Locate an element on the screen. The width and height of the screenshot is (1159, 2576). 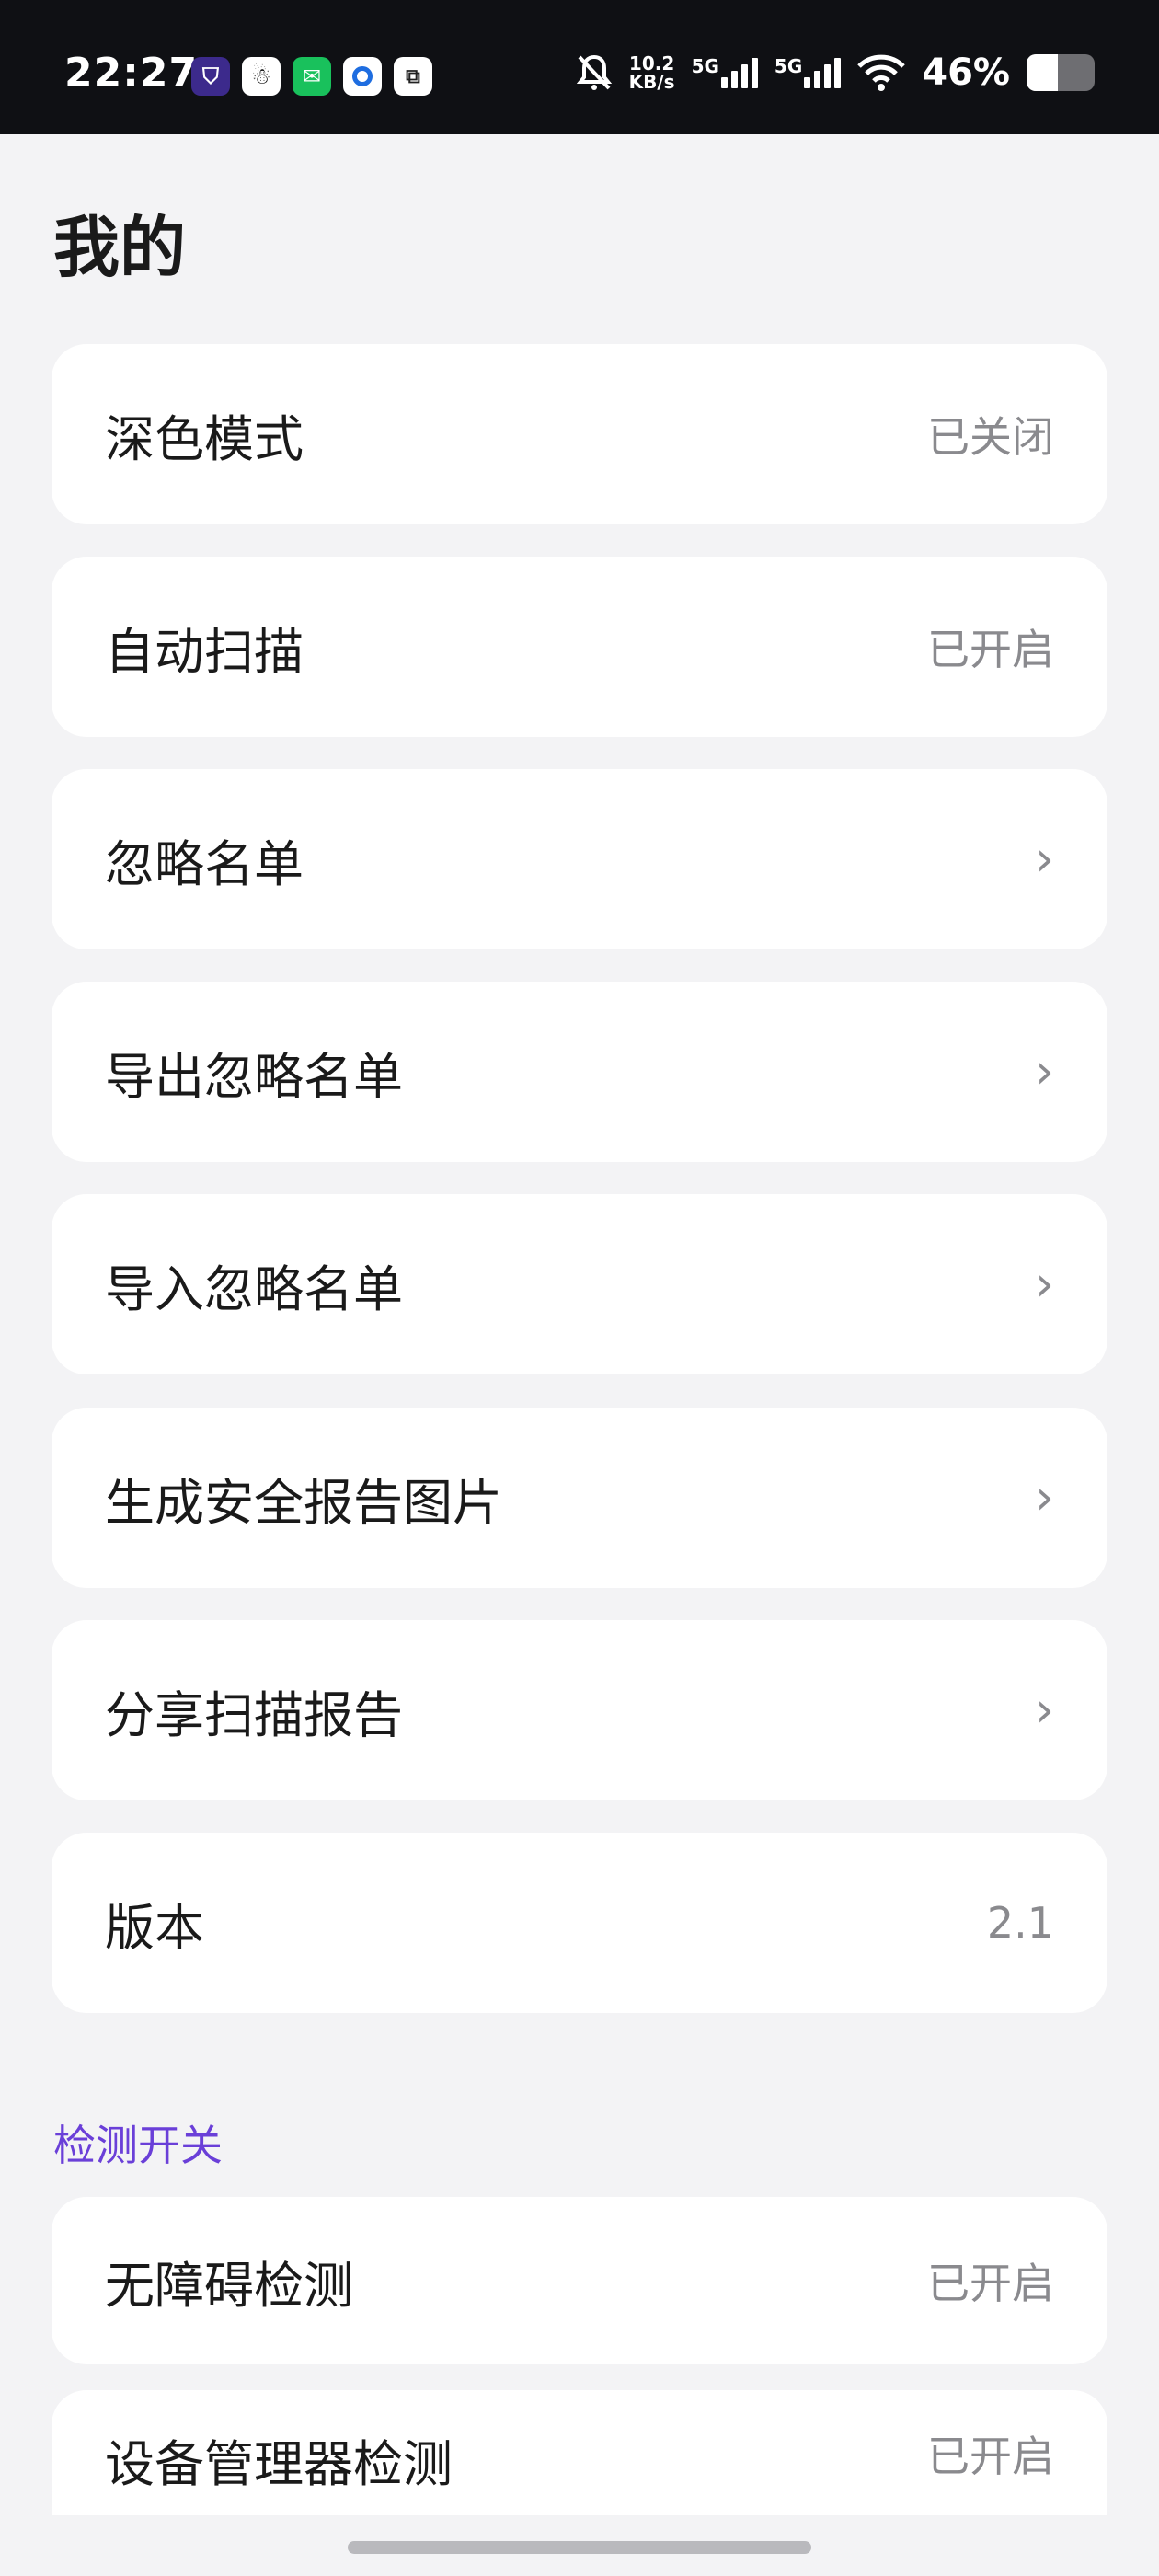
wechat-icon: ✉ is located at coordinates (312, 76).